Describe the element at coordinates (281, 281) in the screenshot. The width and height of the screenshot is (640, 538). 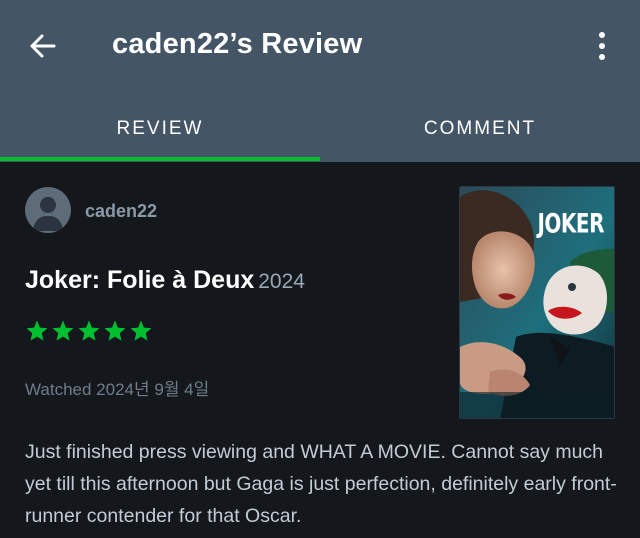
I see `film-year: 2024` at that location.